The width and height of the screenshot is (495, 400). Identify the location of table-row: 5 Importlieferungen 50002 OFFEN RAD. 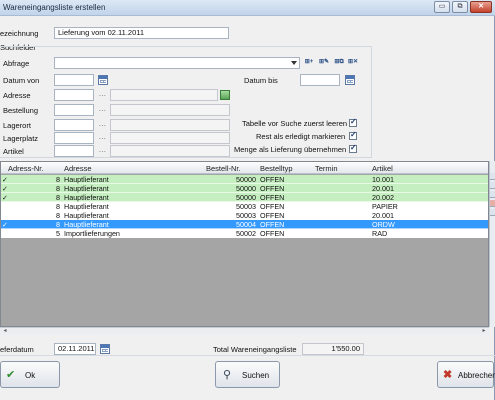
(244, 233).